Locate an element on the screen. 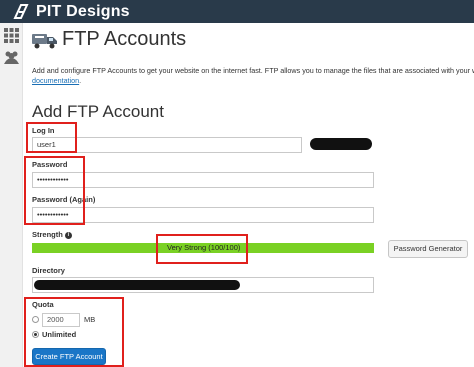 The image size is (474, 367). redacted-domain is located at coordinates (341, 144).